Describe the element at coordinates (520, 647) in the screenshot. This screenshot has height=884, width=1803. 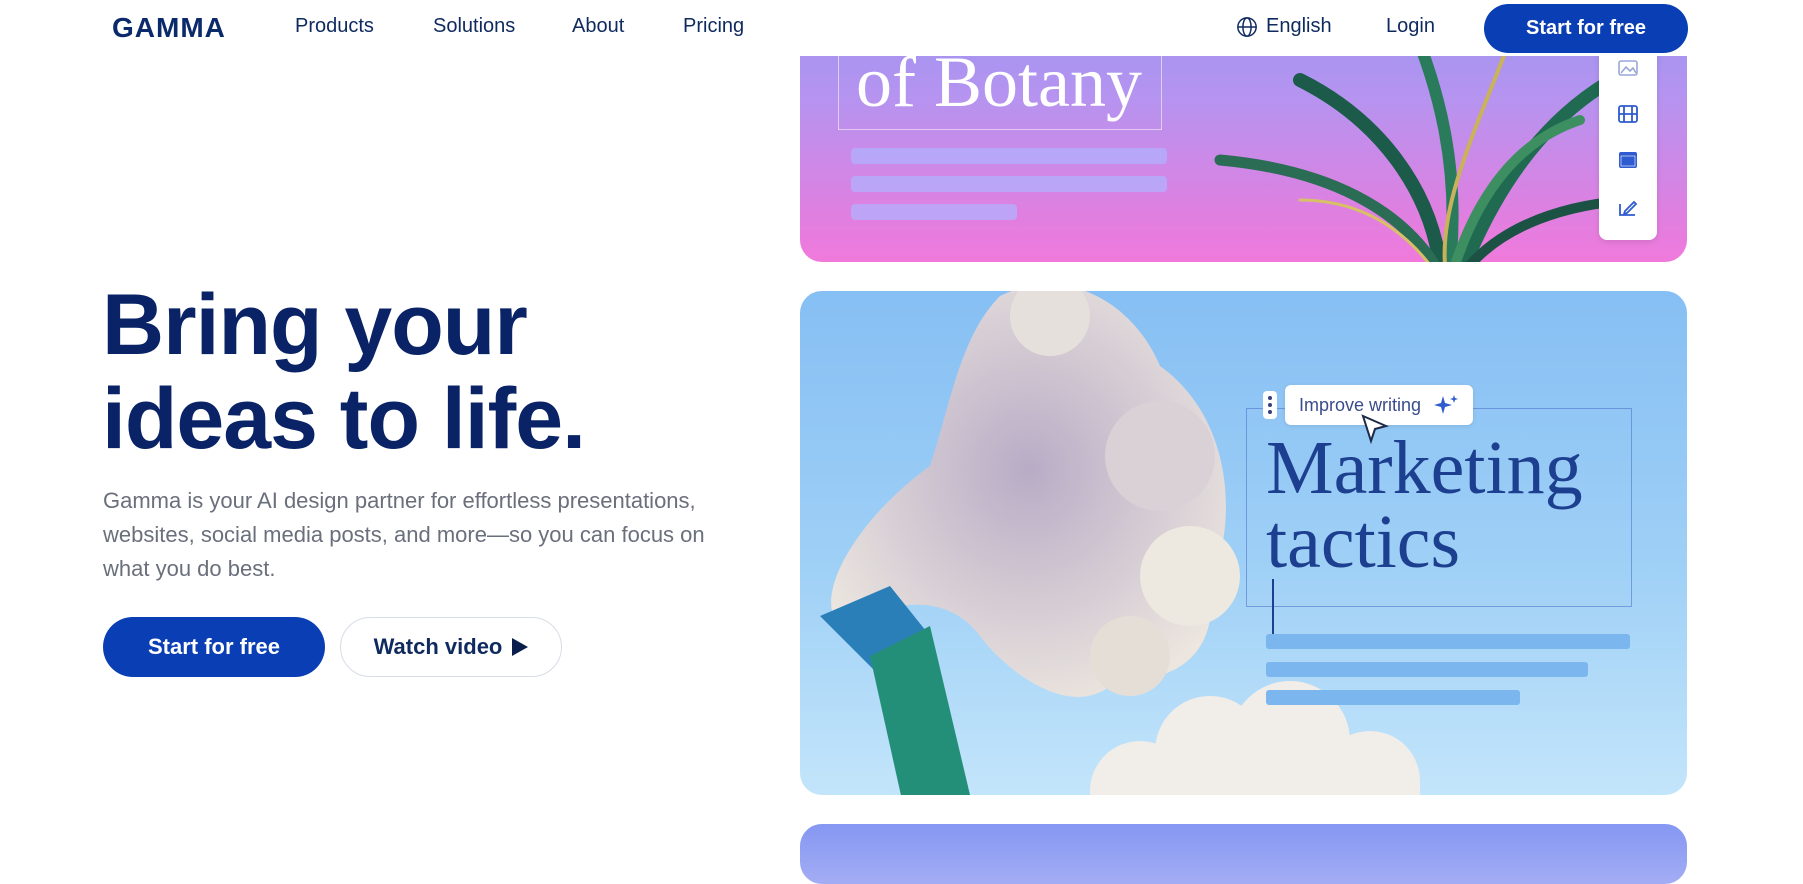
I see `play-icon` at that location.